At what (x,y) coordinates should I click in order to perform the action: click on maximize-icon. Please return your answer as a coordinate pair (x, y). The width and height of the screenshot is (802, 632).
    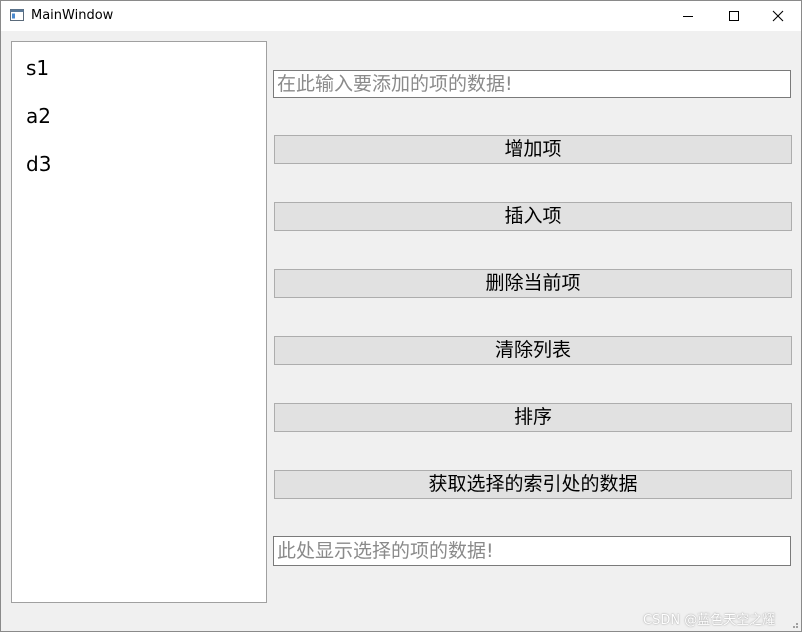
    Looking at the image, I should click on (734, 16).